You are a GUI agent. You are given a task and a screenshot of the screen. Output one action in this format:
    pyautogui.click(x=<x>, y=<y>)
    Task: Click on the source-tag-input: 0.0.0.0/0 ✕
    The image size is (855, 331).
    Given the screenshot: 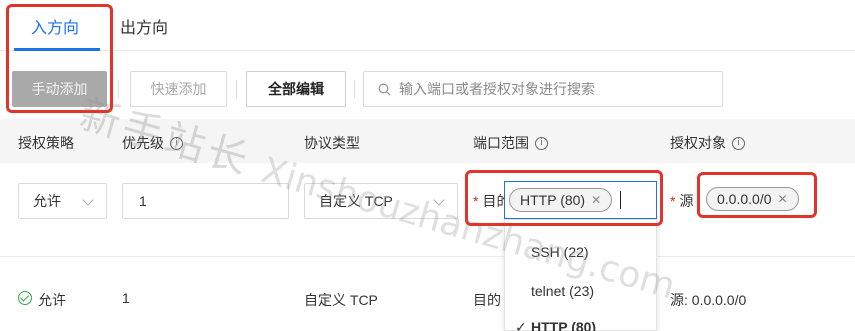 What is the action you would take?
    pyautogui.click(x=756, y=199)
    